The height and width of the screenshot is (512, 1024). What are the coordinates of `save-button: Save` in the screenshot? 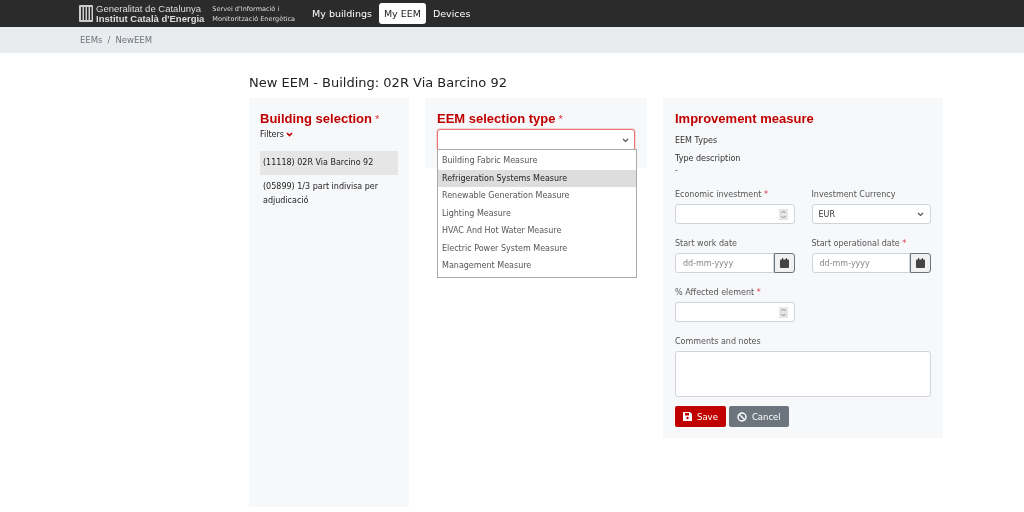 It's located at (700, 416).